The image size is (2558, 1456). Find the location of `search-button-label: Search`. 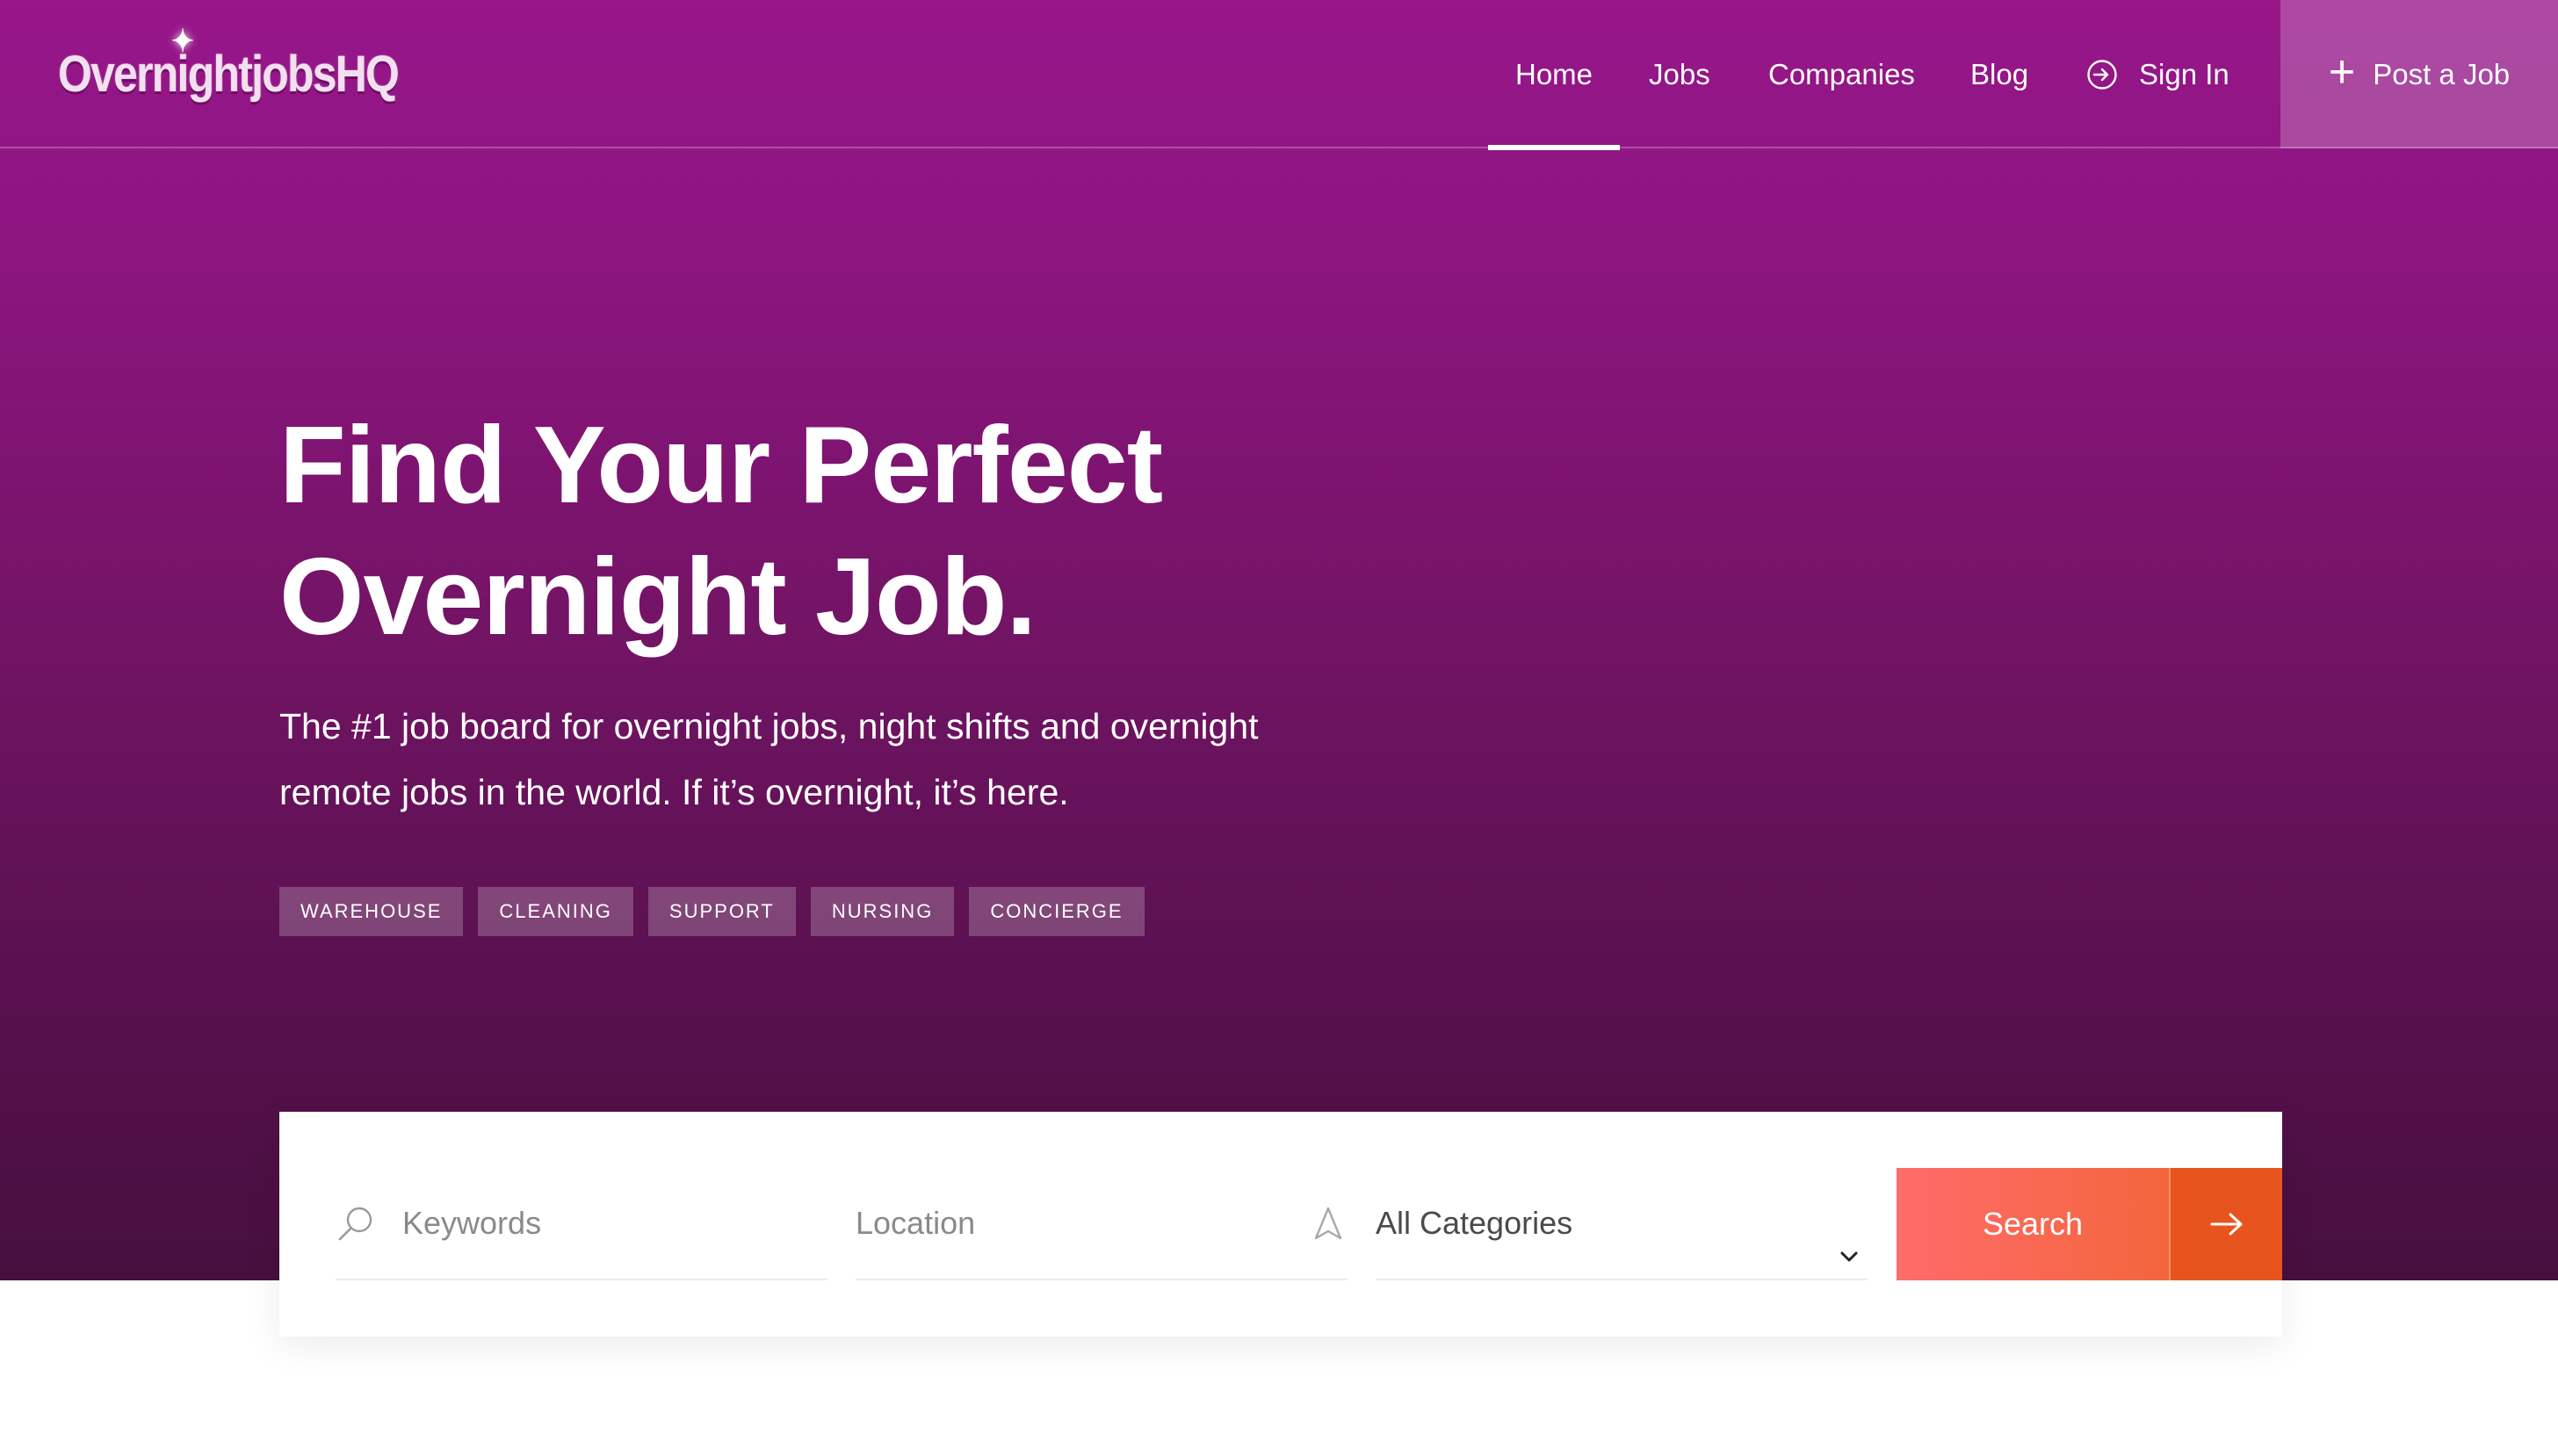

search-button-label: Search is located at coordinates (2033, 1224).